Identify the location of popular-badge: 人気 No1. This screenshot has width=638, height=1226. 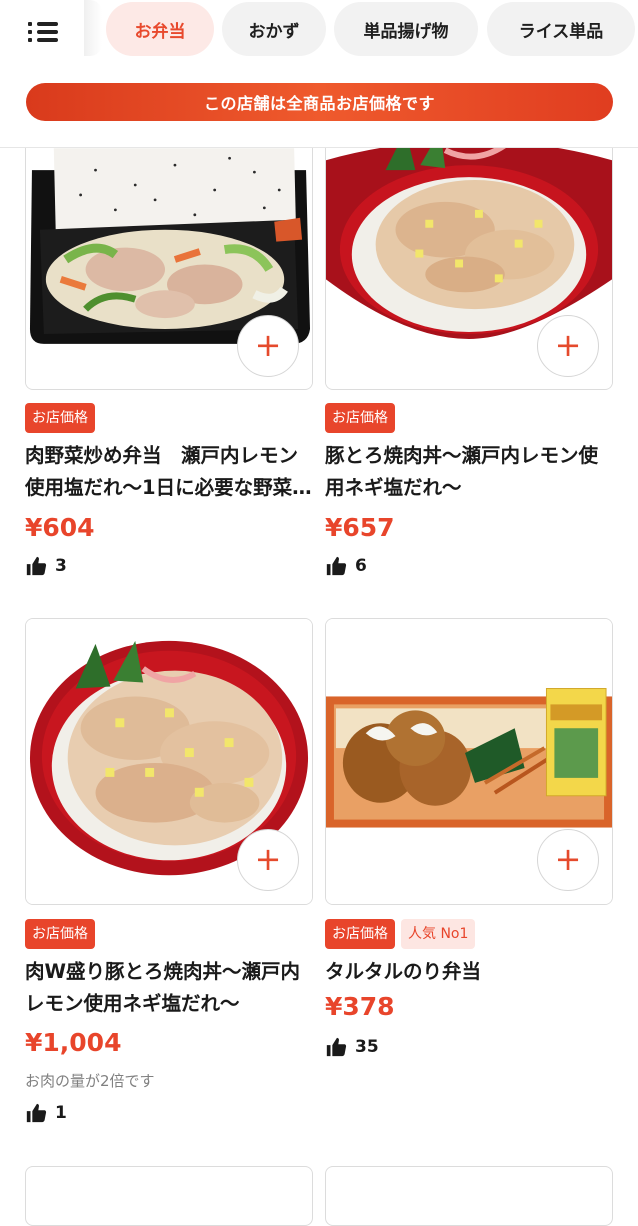
(438, 934).